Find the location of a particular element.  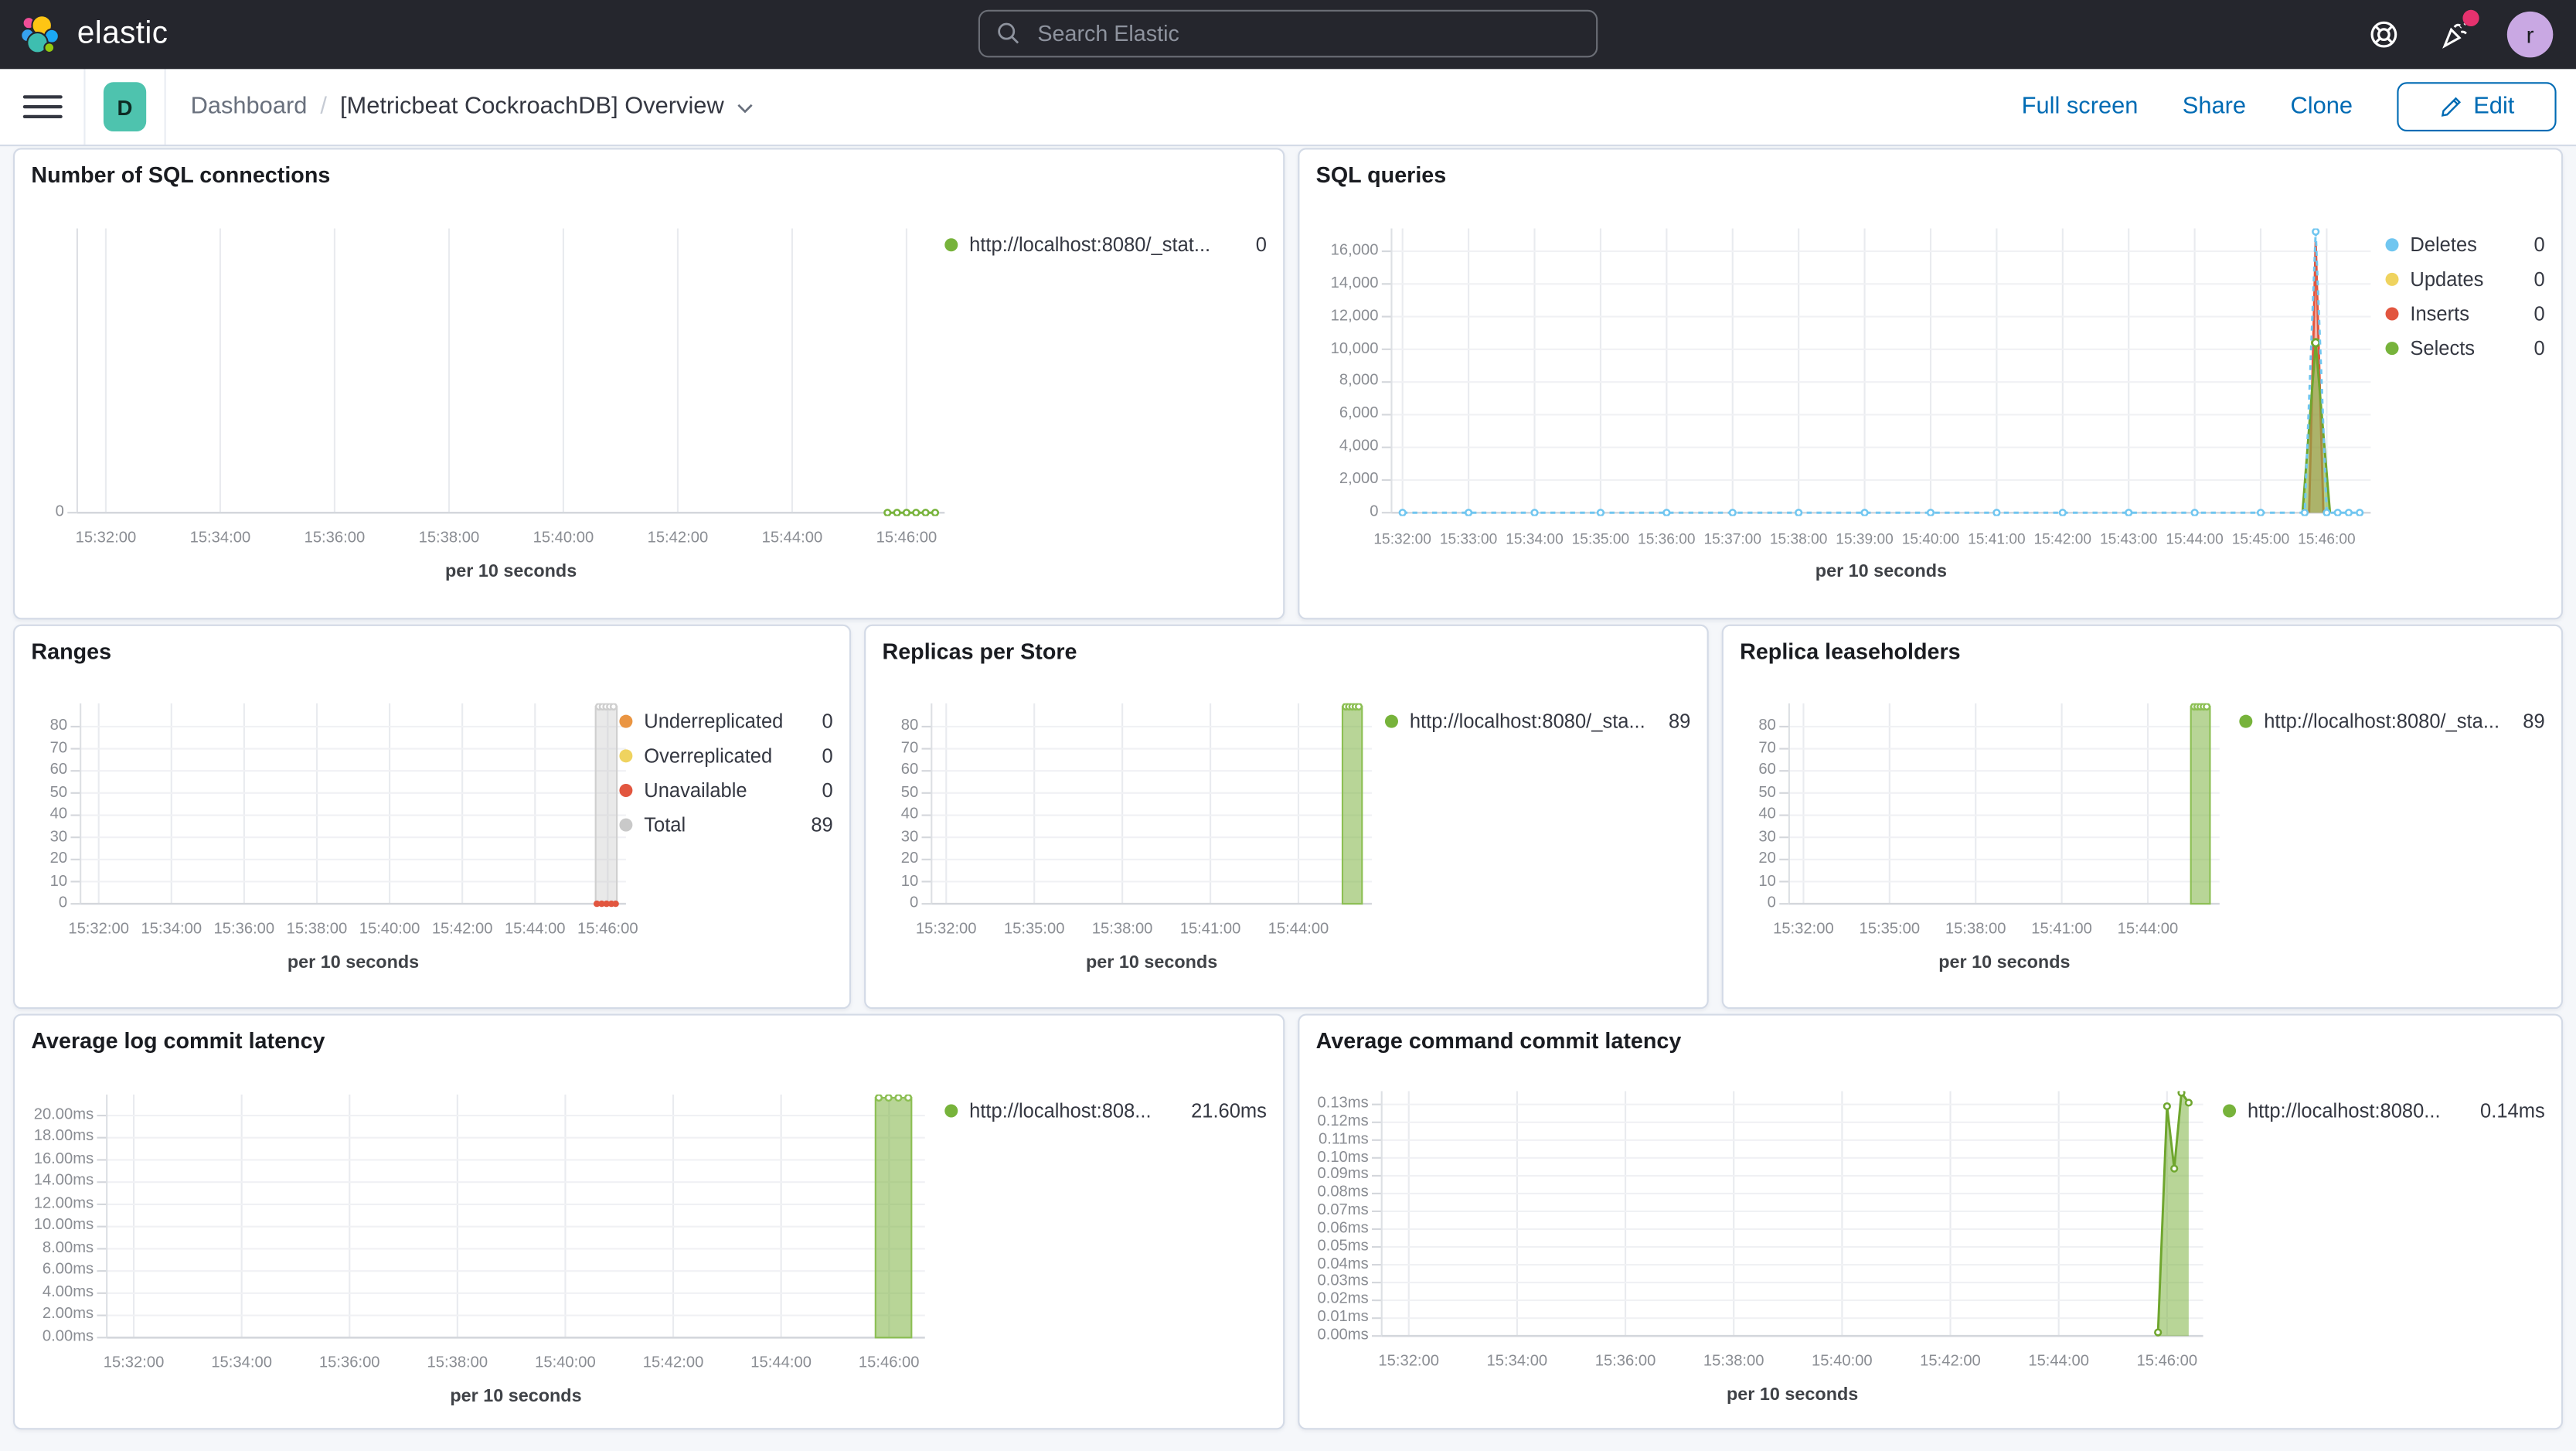

panel-title: Replicas per Store is located at coordinates (980, 652).